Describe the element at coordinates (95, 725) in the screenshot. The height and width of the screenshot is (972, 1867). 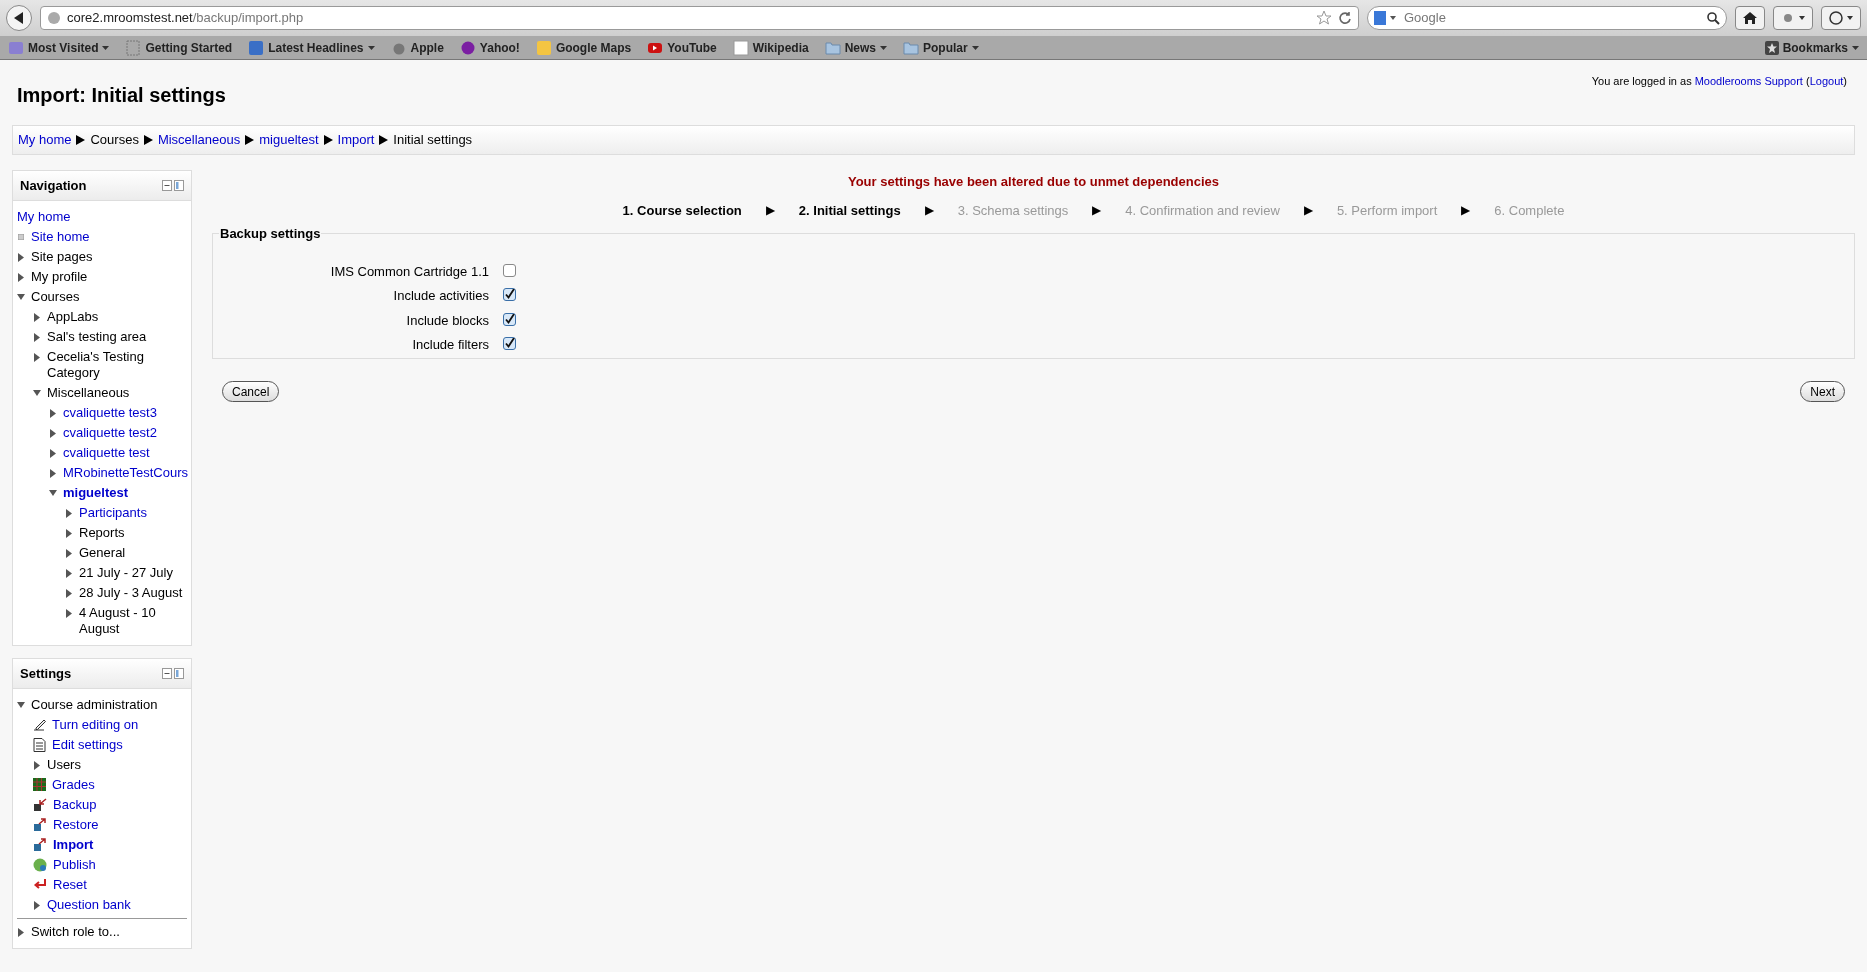
I see `tree-item: Turn editing on` at that location.